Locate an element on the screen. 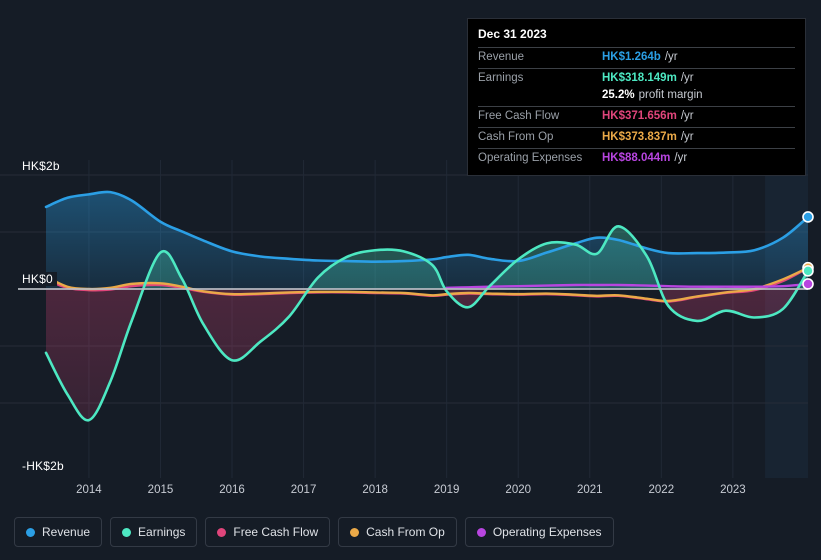 This screenshot has height=560, width=821. tooltip-row: Operating Expenses HK$88.044m/yr is located at coordinates (636, 158).